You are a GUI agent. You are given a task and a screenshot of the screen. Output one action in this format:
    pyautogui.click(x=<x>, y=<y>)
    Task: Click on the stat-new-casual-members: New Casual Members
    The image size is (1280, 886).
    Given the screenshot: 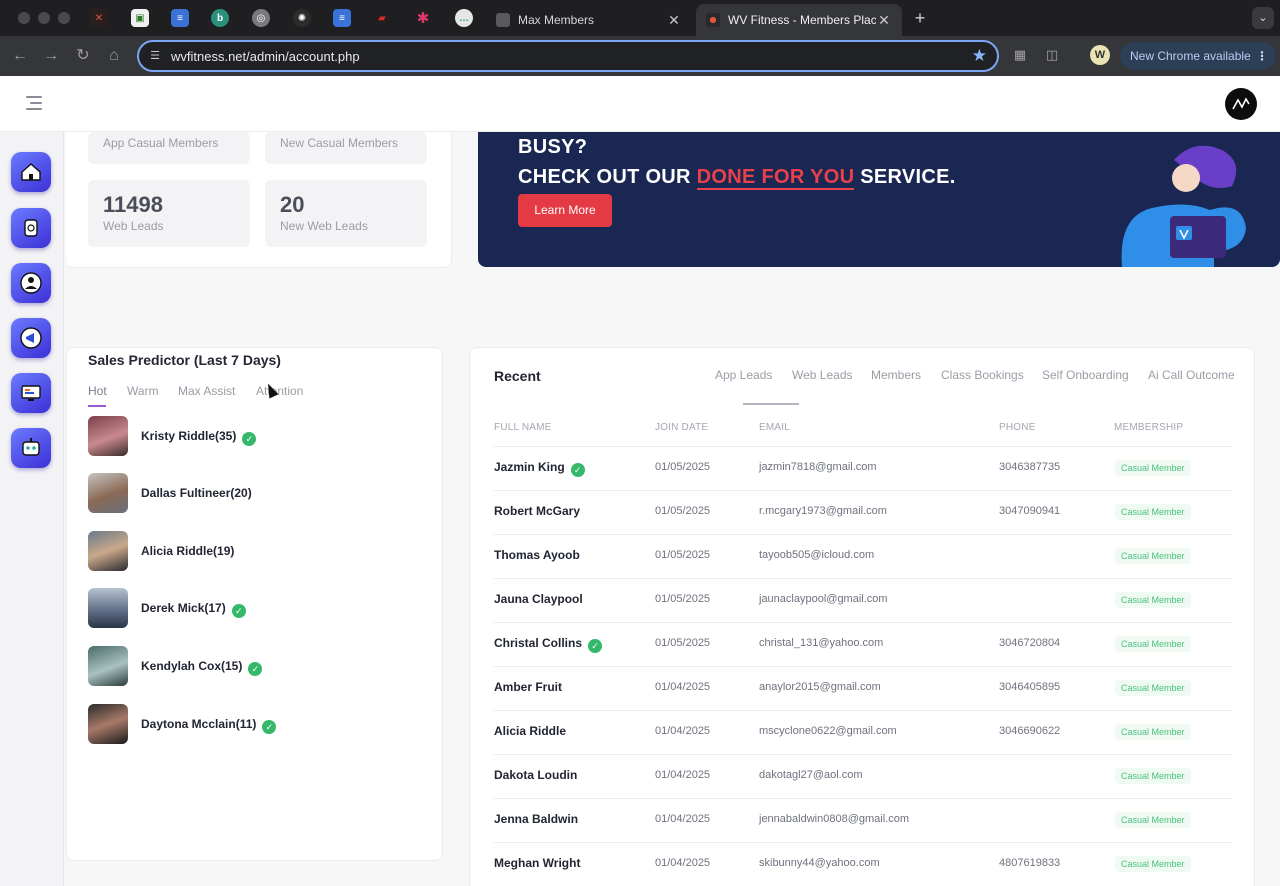 What is the action you would take?
    pyautogui.click(x=346, y=148)
    